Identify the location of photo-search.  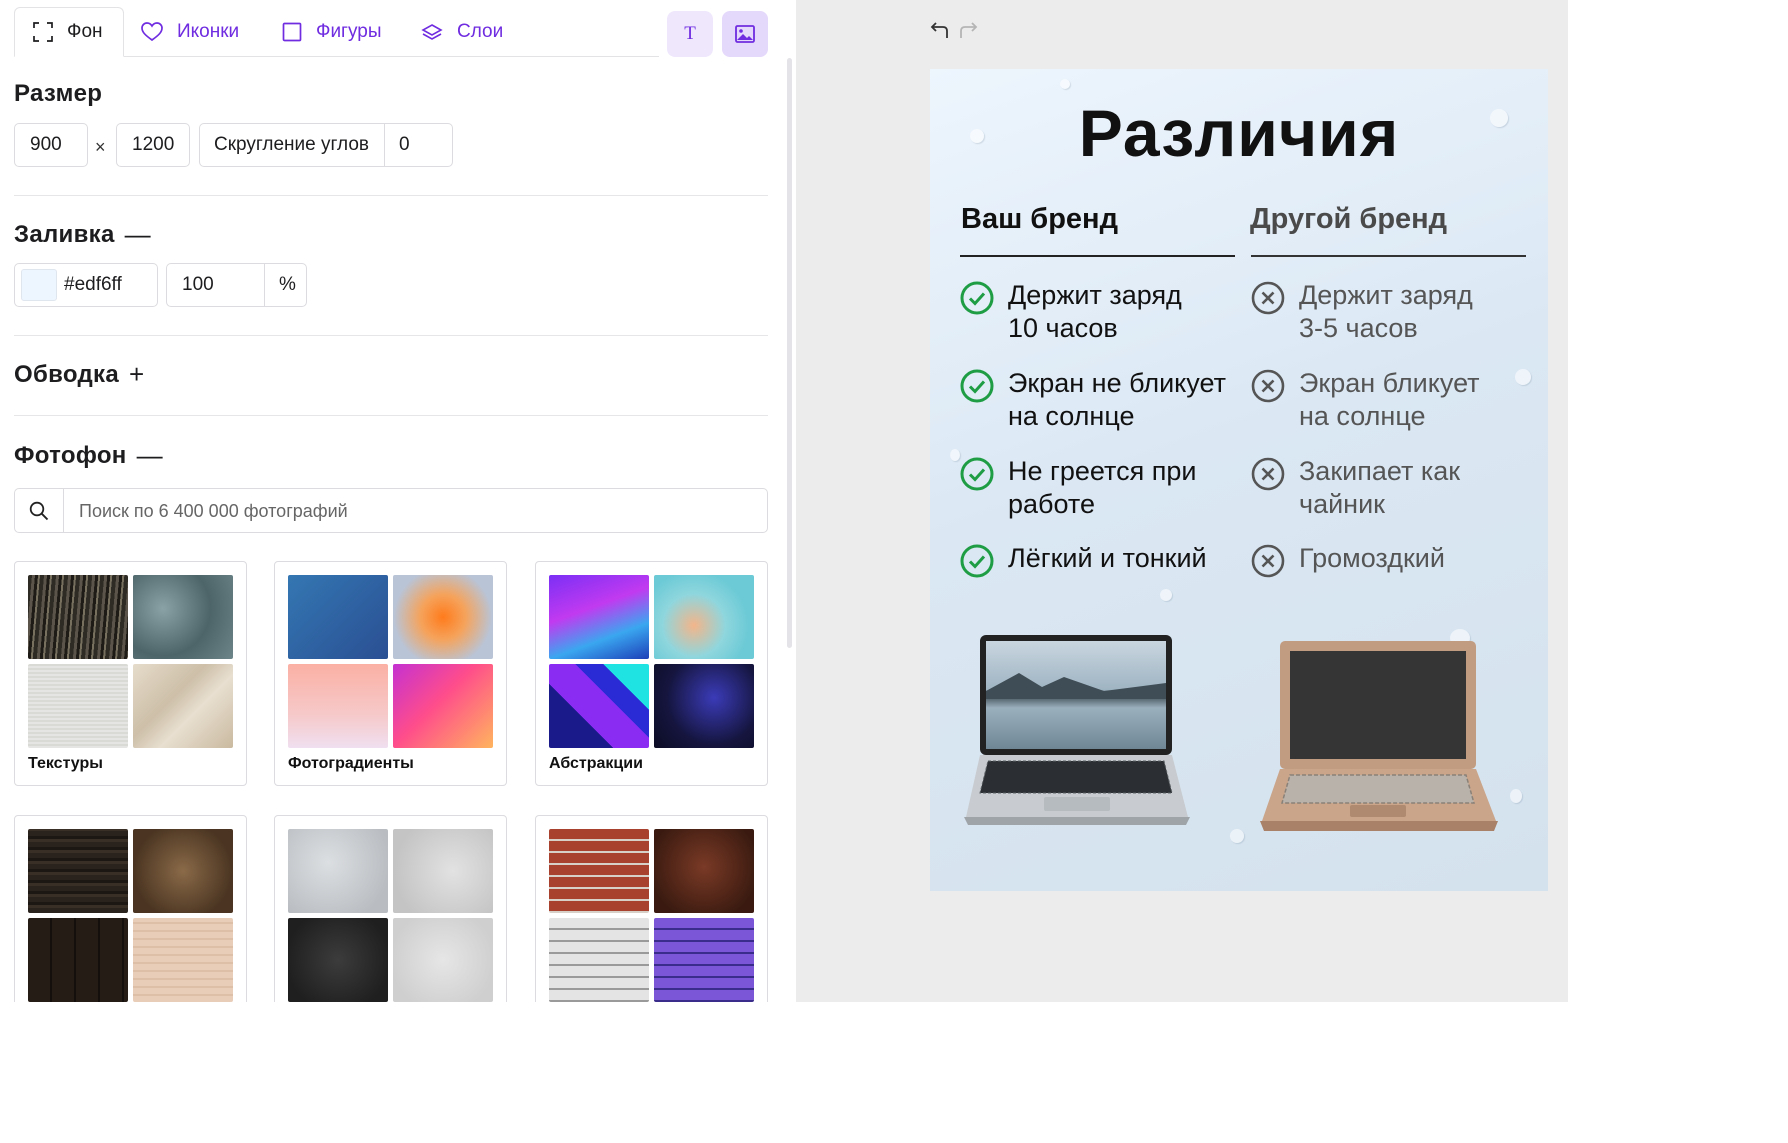
(391, 511).